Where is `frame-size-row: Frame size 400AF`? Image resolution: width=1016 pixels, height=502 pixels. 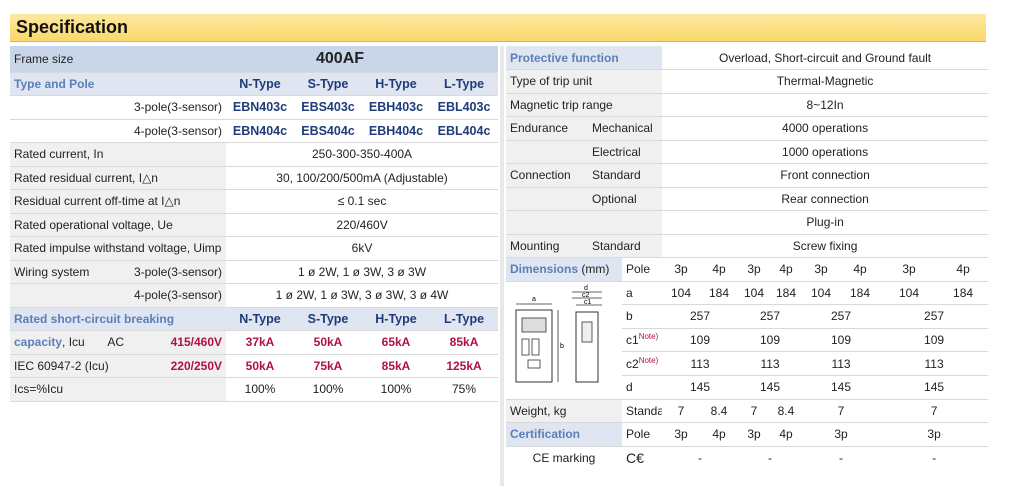 frame-size-row: Frame size 400AF is located at coordinates (254, 59).